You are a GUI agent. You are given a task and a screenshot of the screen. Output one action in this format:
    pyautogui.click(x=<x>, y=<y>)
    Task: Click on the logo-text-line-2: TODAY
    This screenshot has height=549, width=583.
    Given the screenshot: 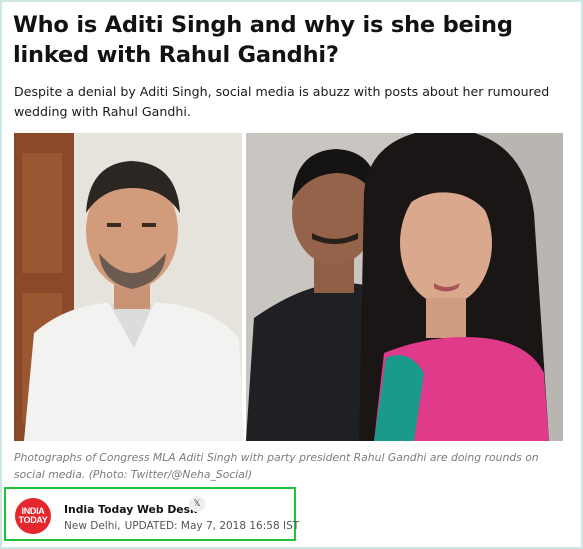 What is the action you would take?
    pyautogui.click(x=33, y=520)
    